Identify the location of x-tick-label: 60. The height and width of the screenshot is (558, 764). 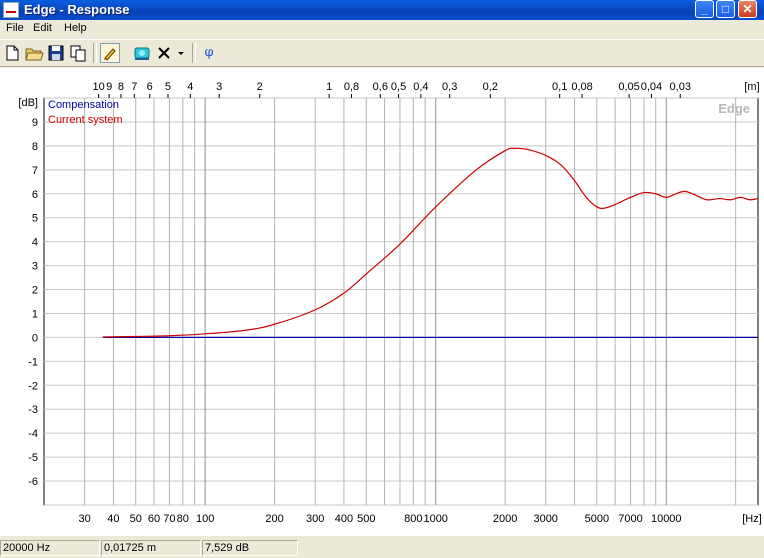
(154, 519).